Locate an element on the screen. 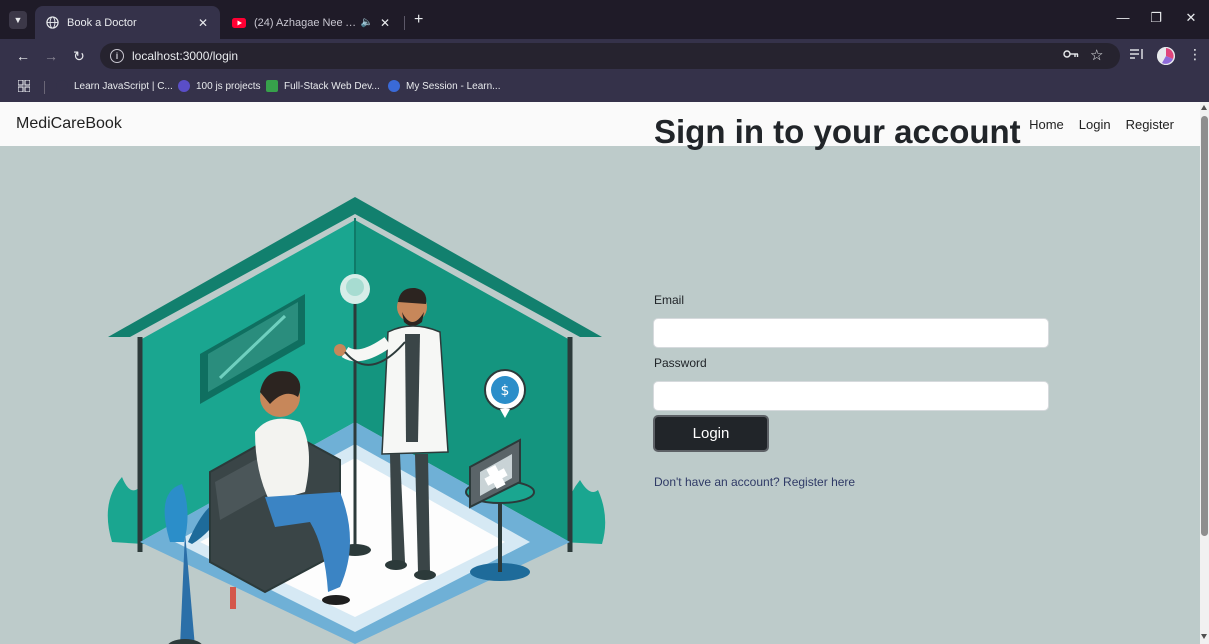 The image size is (1209, 644). tab-search-icon: ▼ is located at coordinates (18, 20).